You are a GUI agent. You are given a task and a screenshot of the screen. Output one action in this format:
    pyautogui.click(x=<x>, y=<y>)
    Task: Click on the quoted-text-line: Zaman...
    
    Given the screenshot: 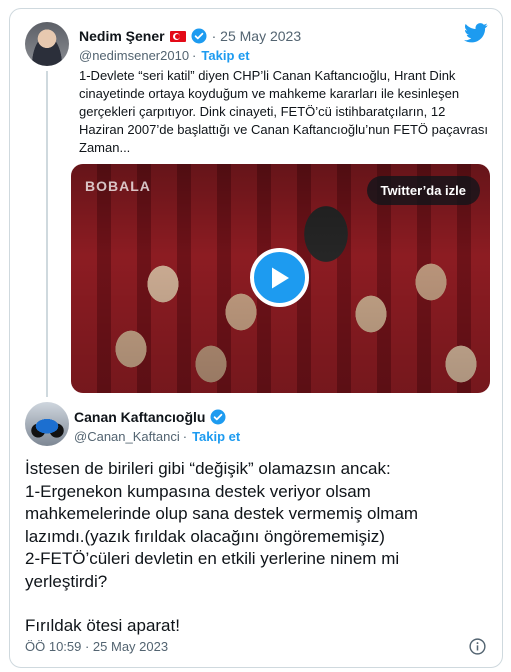 What is the action you would take?
    pyautogui.click(x=105, y=147)
    